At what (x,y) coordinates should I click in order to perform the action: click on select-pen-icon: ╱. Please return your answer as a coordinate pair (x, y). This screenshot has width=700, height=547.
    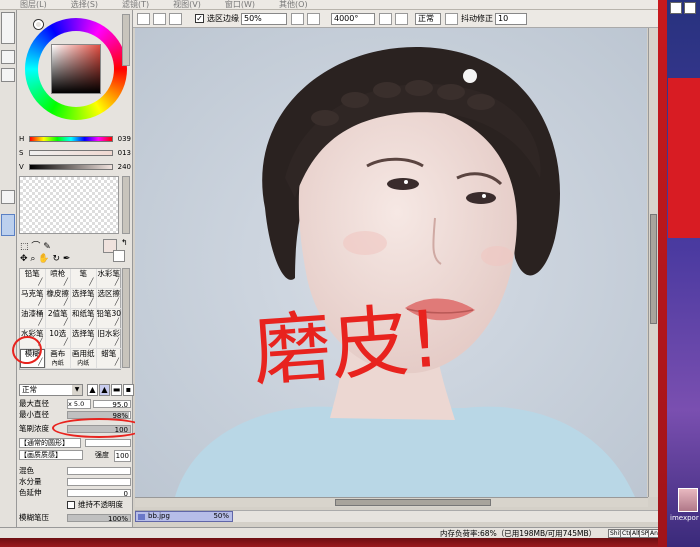
    Looking at the image, I should click on (91, 302).